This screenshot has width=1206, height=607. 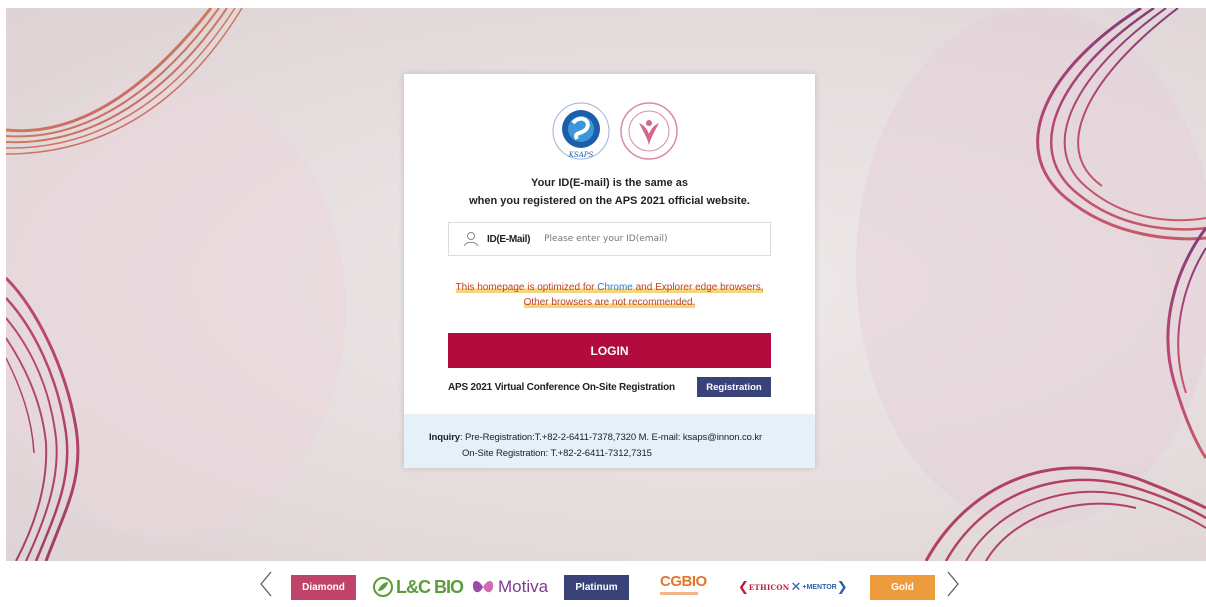 I want to click on message-line-1: Your ID(E-mail) is the same as, so click(x=609, y=183).